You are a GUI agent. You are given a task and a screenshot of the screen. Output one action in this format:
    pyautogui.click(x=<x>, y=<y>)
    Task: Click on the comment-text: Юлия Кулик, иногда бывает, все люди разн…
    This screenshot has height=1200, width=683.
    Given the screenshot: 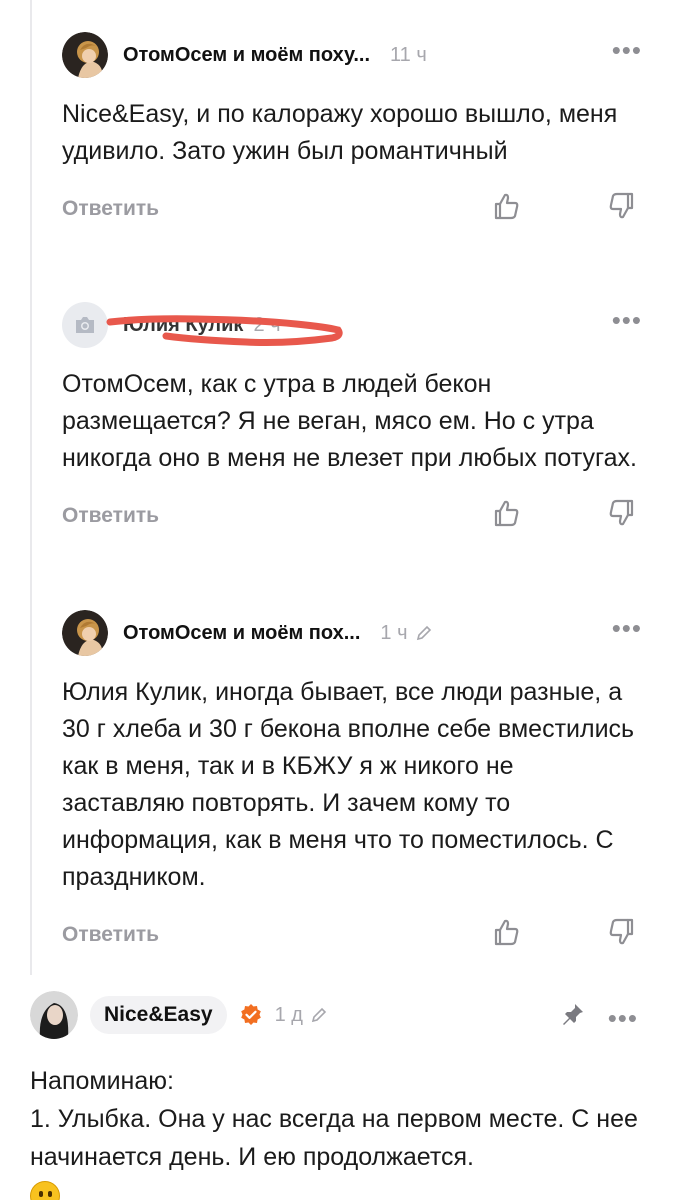 What is the action you would take?
    pyautogui.click(x=348, y=784)
    